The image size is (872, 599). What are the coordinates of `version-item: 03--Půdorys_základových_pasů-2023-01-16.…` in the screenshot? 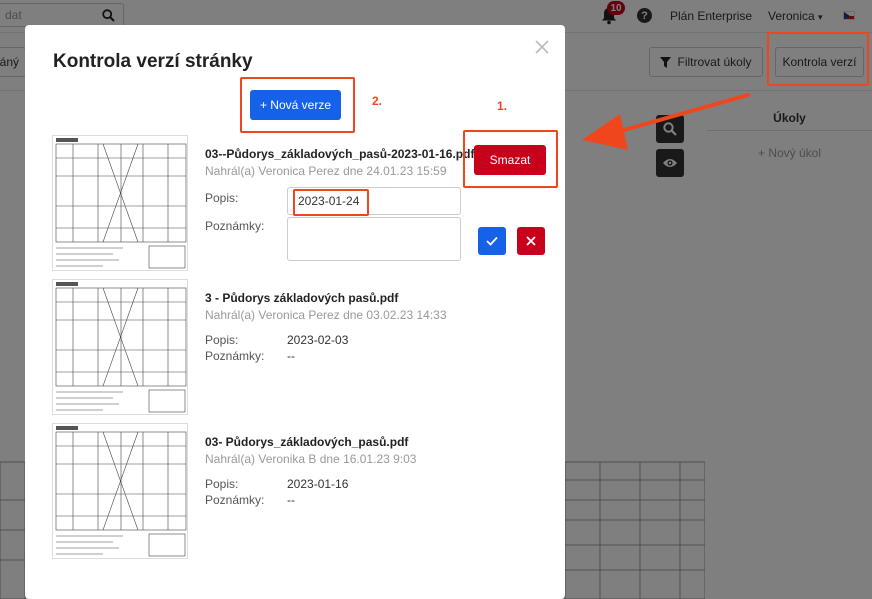 It's located at (299, 203).